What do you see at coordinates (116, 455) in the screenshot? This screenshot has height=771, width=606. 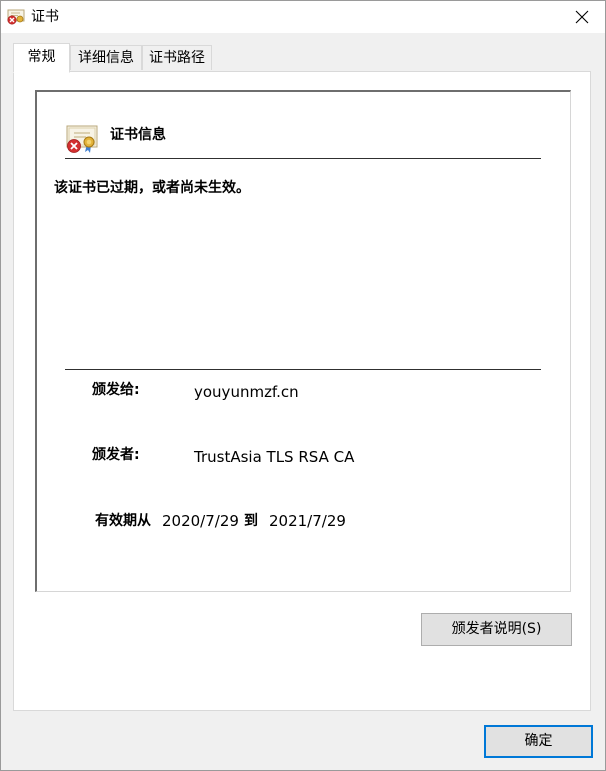 I see `issued-by-label: 颁发者:` at bounding box center [116, 455].